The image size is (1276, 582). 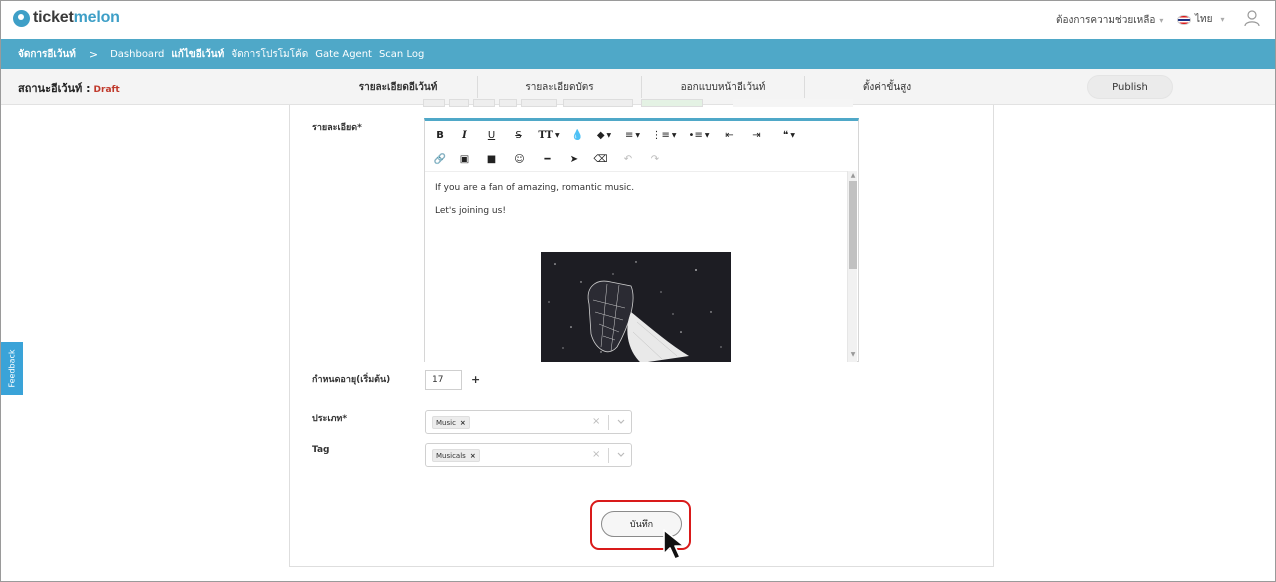 I want to click on chevron-down-icon: ▾, so click(x=1222, y=19).